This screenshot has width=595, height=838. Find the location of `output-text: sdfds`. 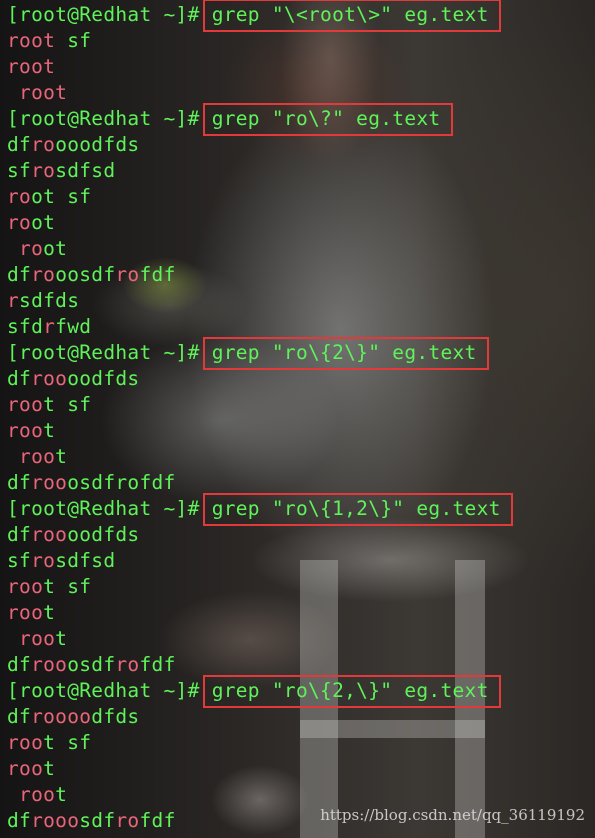

output-text: sdfds is located at coordinates (49, 300).